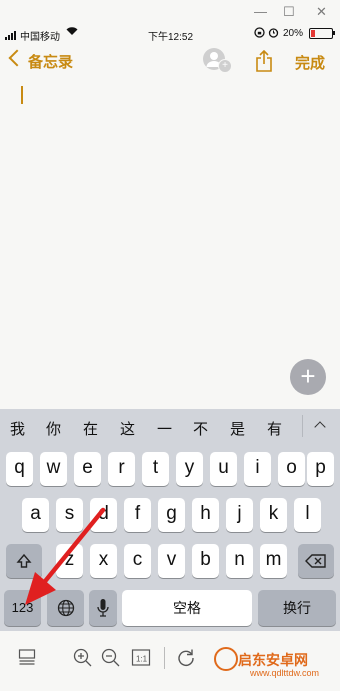  What do you see at coordinates (274, 428) in the screenshot?
I see `candidate-word: 有` at bounding box center [274, 428].